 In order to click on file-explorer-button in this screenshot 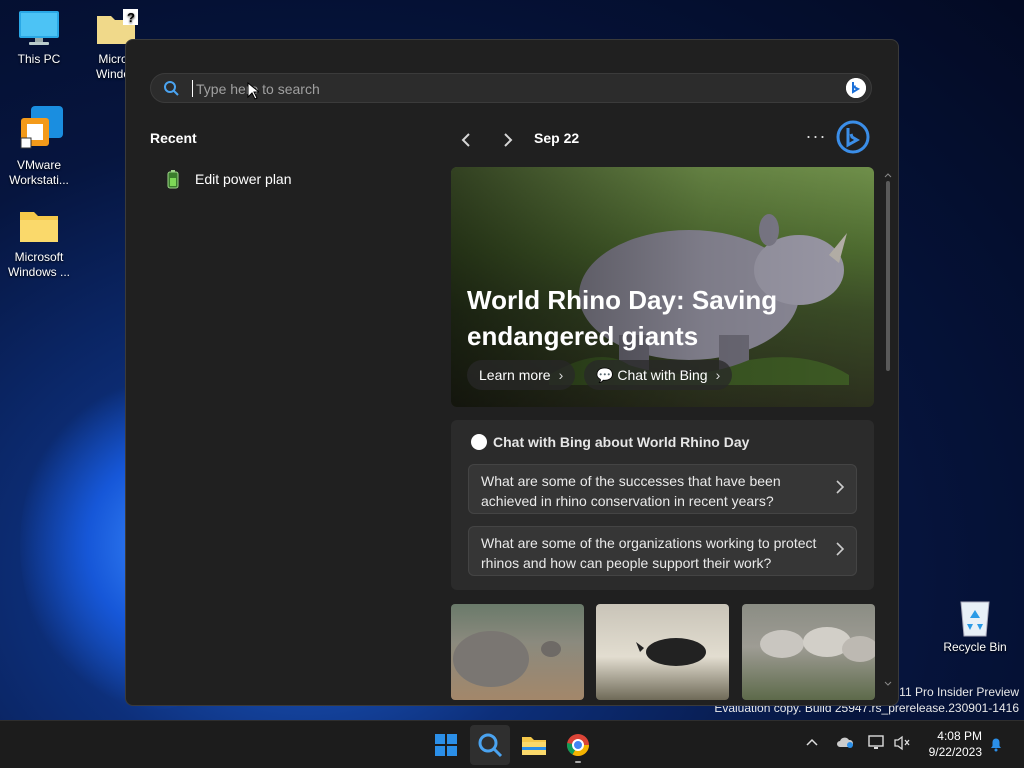, I will do `click(534, 745)`.